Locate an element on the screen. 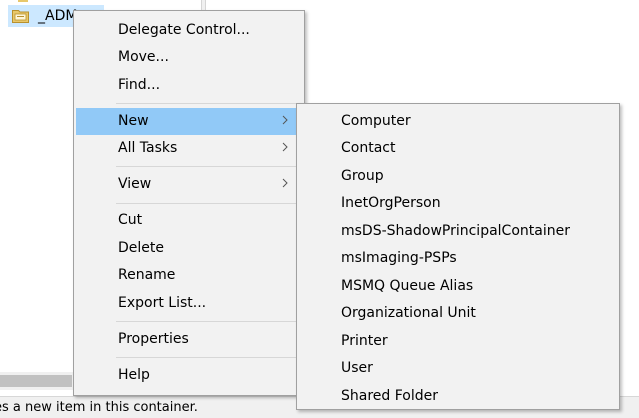 The height and width of the screenshot is (418, 639). submenu-item-msds-shadow-principal-container: msDS-ShadowPrincipalContainer is located at coordinates (458, 231).